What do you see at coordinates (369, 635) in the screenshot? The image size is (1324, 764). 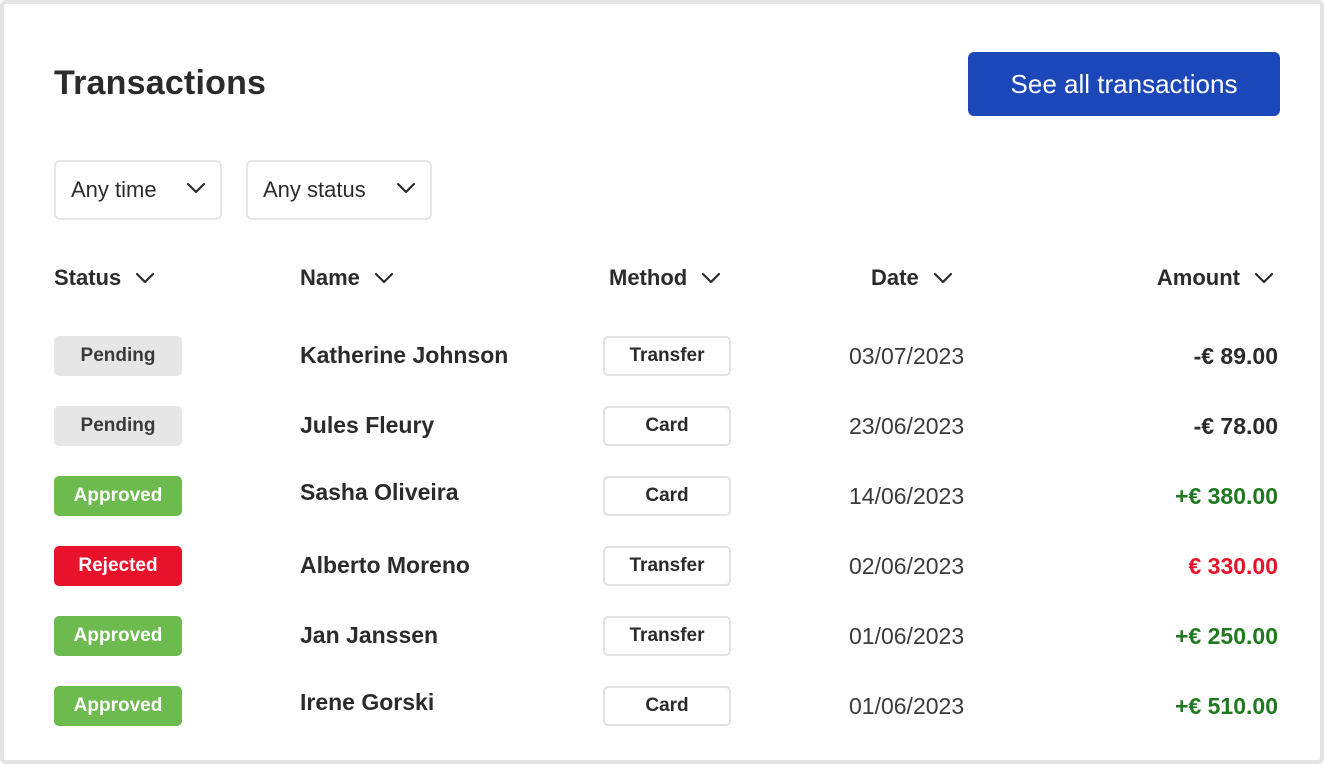 I see `transaction-name: Jan Janssen` at bounding box center [369, 635].